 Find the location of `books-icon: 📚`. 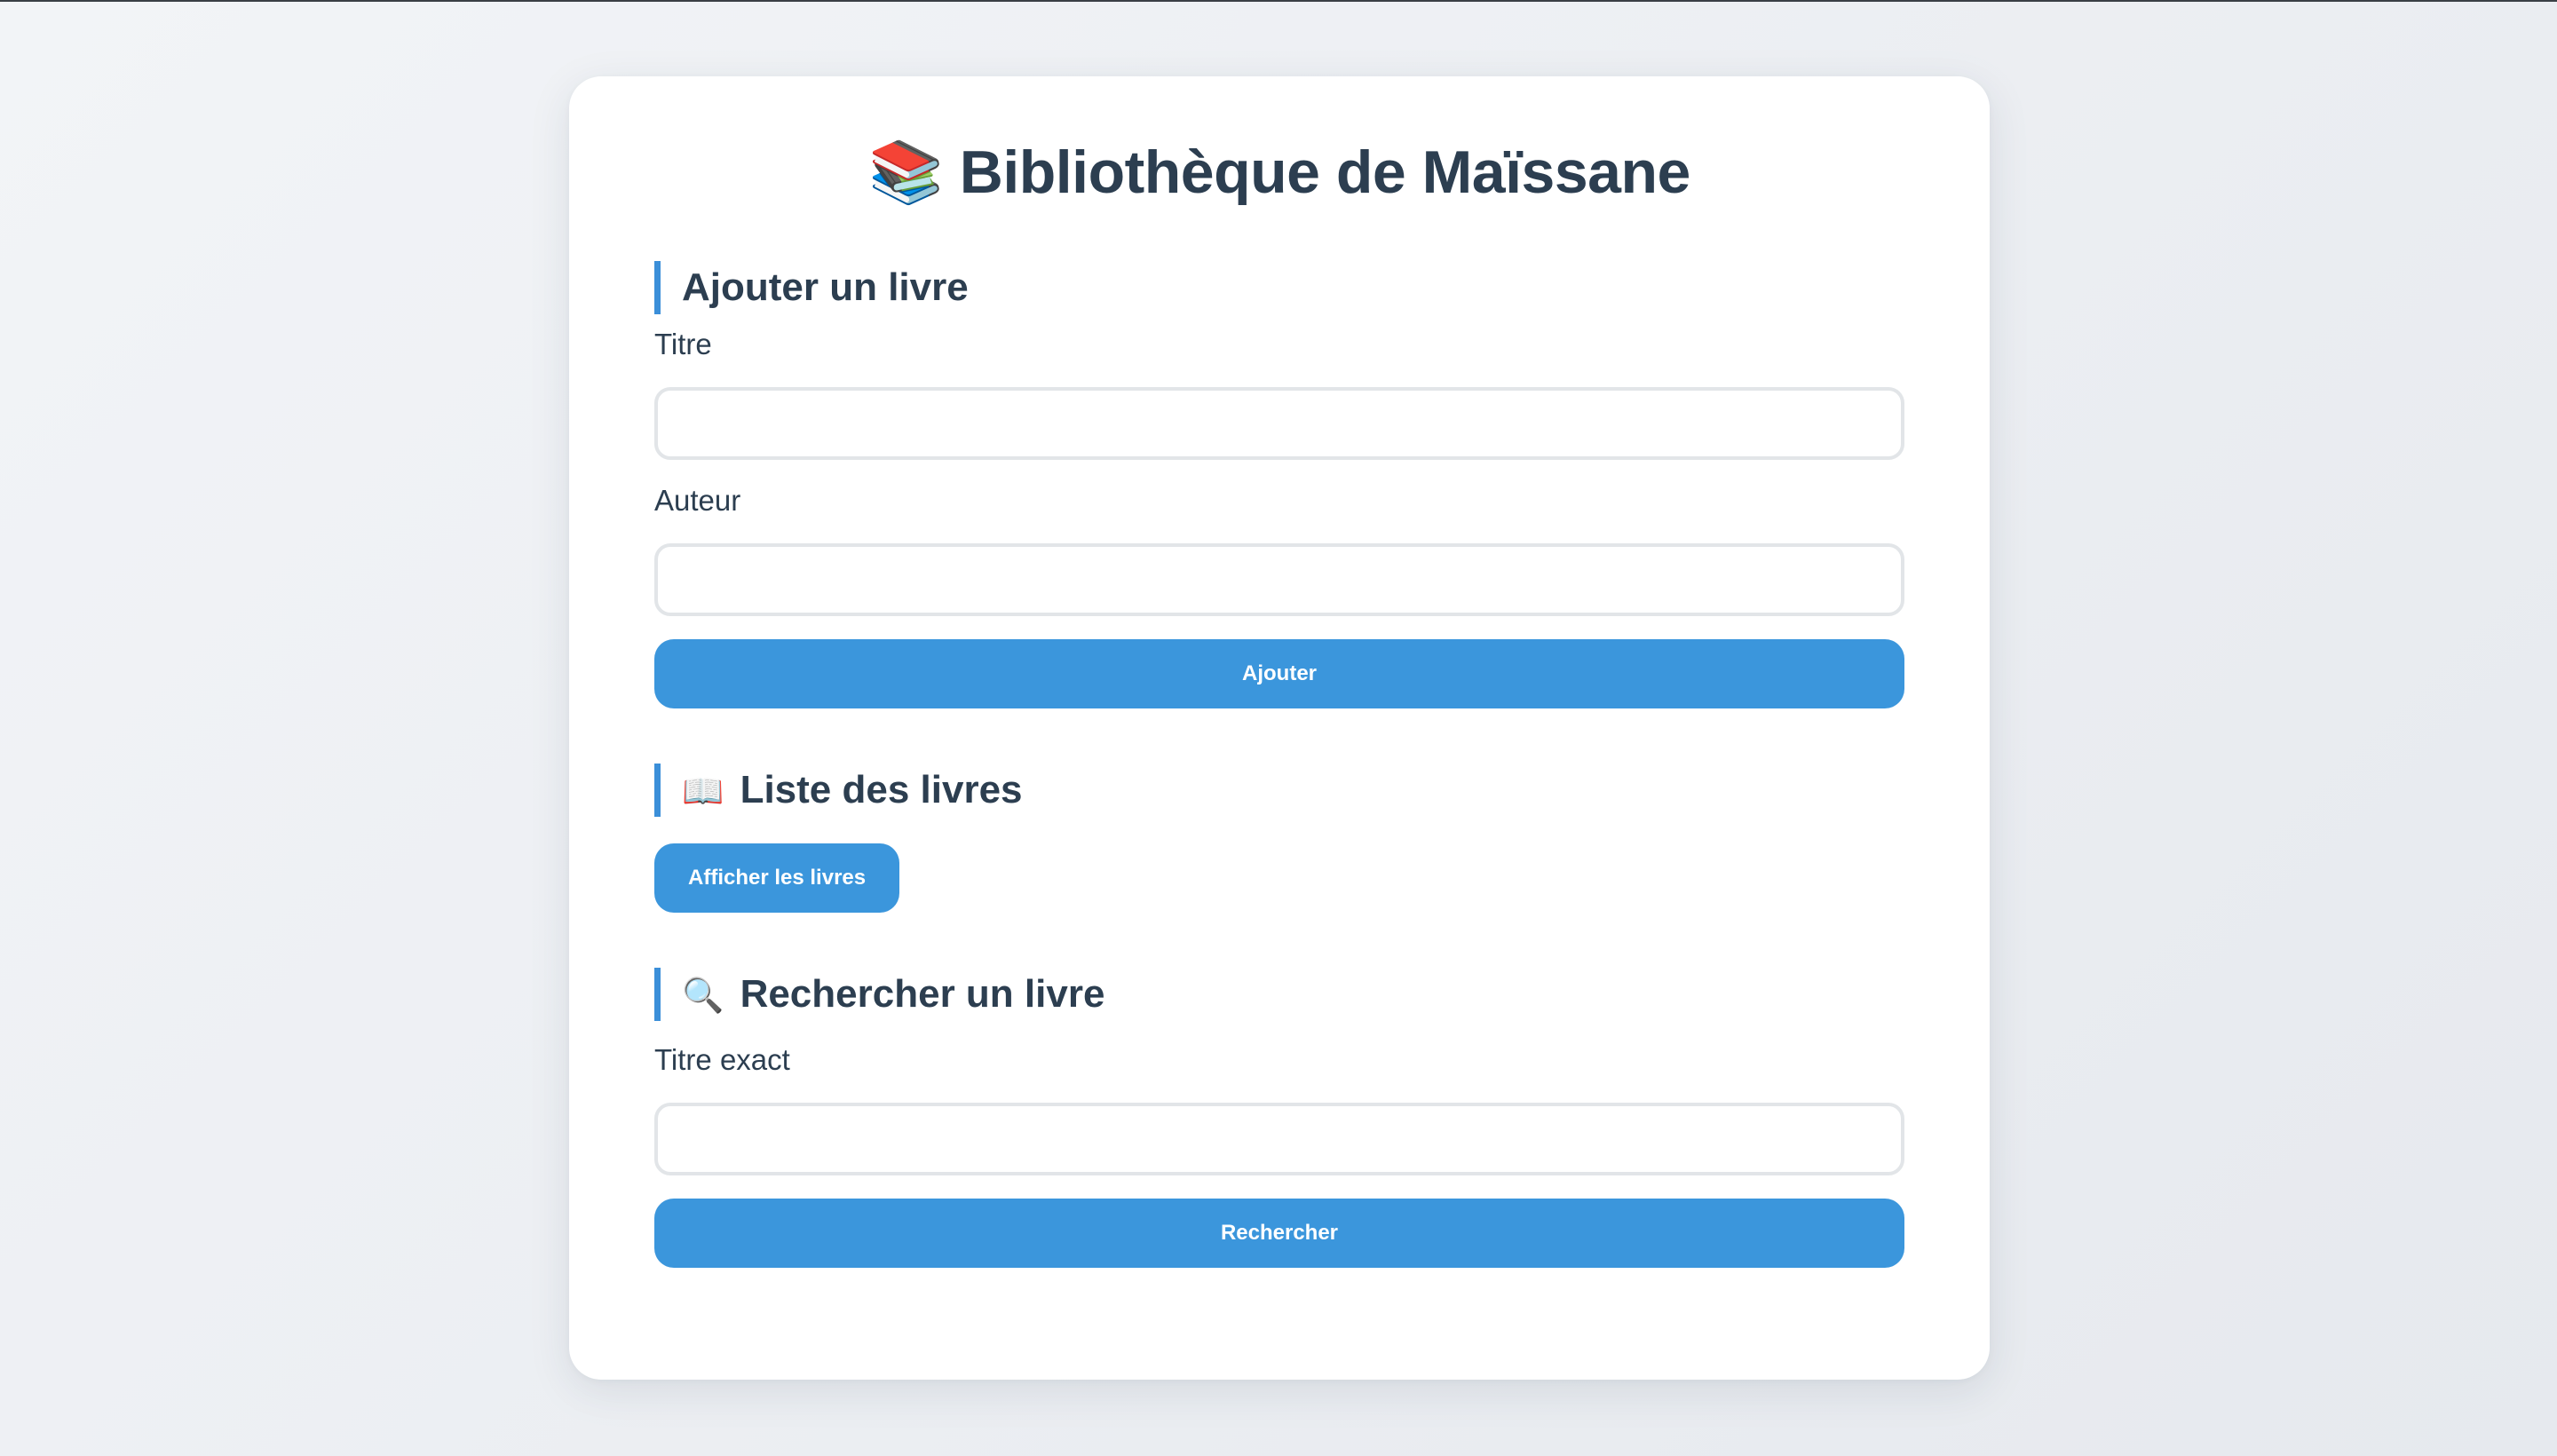

books-icon: 📚 is located at coordinates (906, 173).